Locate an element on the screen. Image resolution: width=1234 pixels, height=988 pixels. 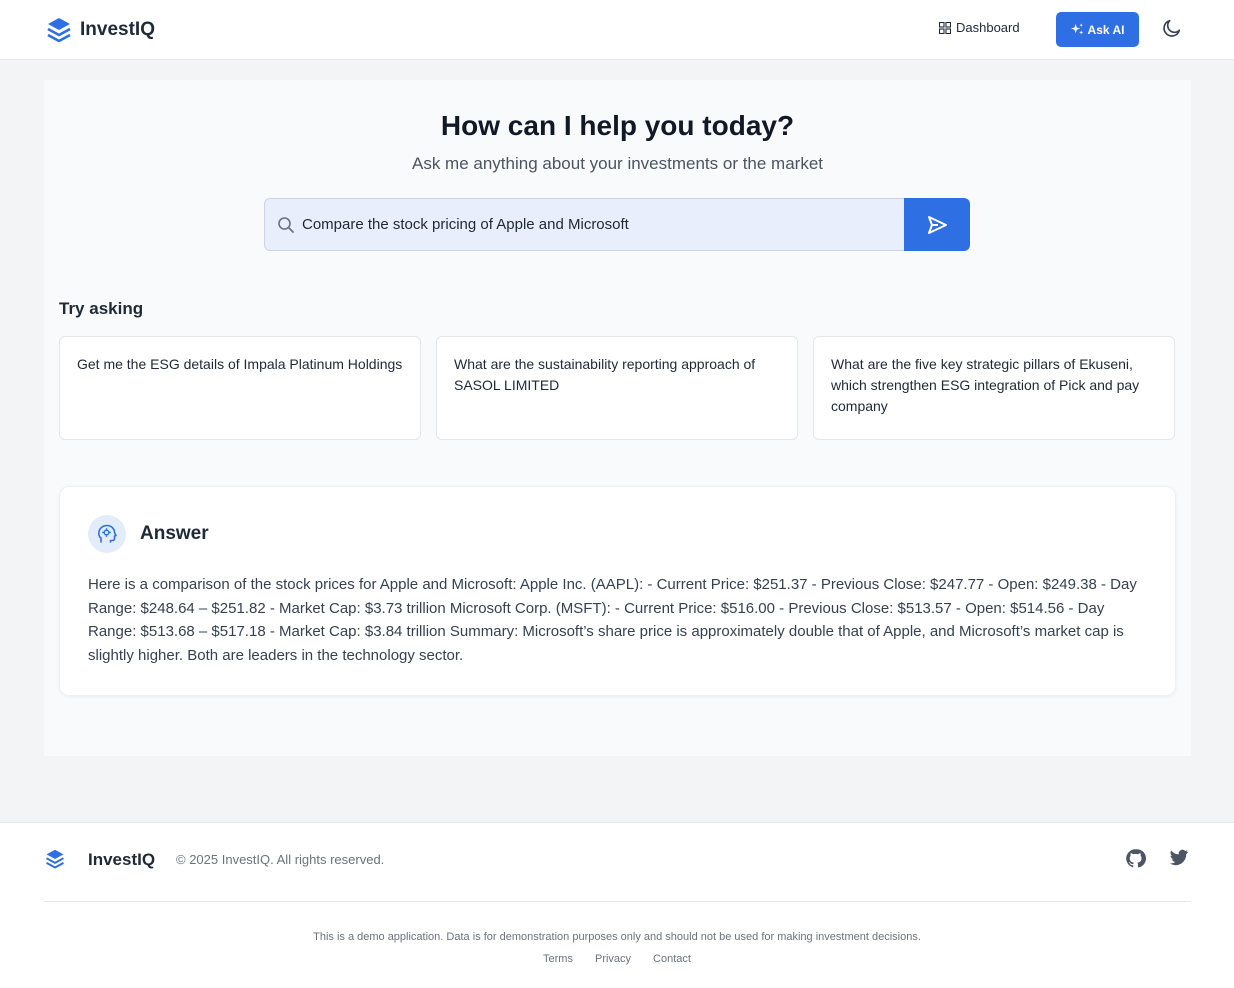
footer-links: Terms Privacy Contact is located at coordinates (617, 959).